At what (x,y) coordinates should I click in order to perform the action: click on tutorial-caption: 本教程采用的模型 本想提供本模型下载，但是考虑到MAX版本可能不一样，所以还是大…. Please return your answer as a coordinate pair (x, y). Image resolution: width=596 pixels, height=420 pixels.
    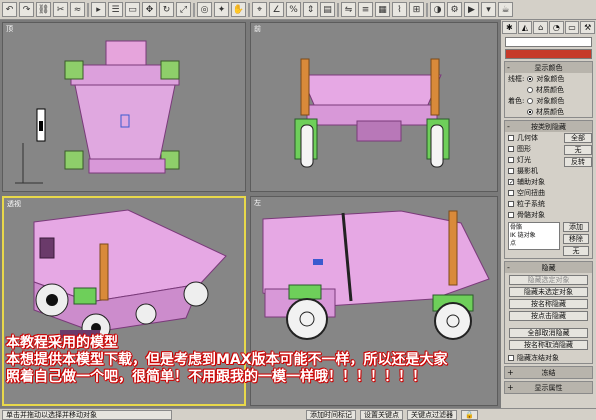
    Looking at the image, I should click on (251, 360).